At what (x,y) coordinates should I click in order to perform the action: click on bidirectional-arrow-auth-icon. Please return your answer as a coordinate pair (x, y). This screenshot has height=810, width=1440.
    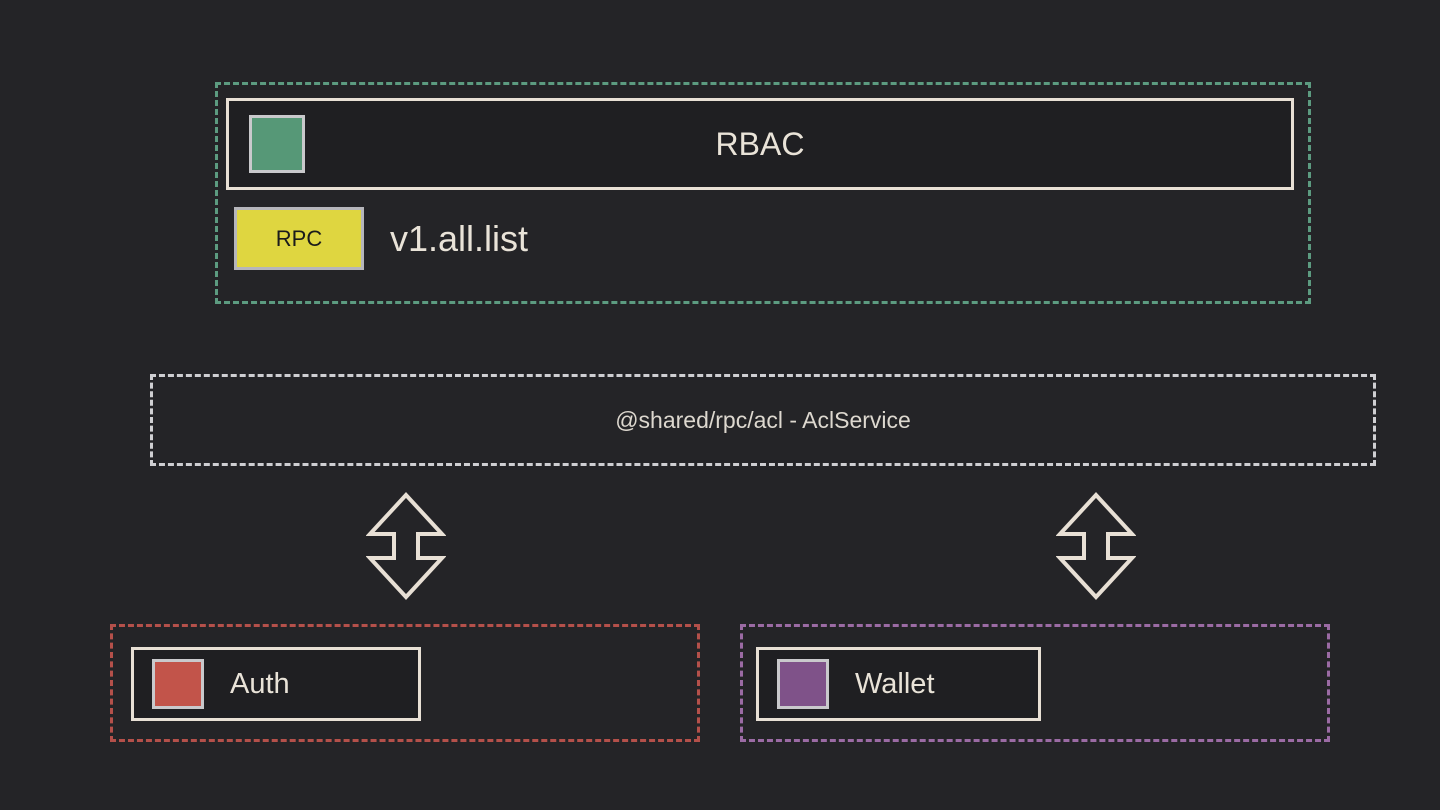
    Looking at the image, I should click on (406, 546).